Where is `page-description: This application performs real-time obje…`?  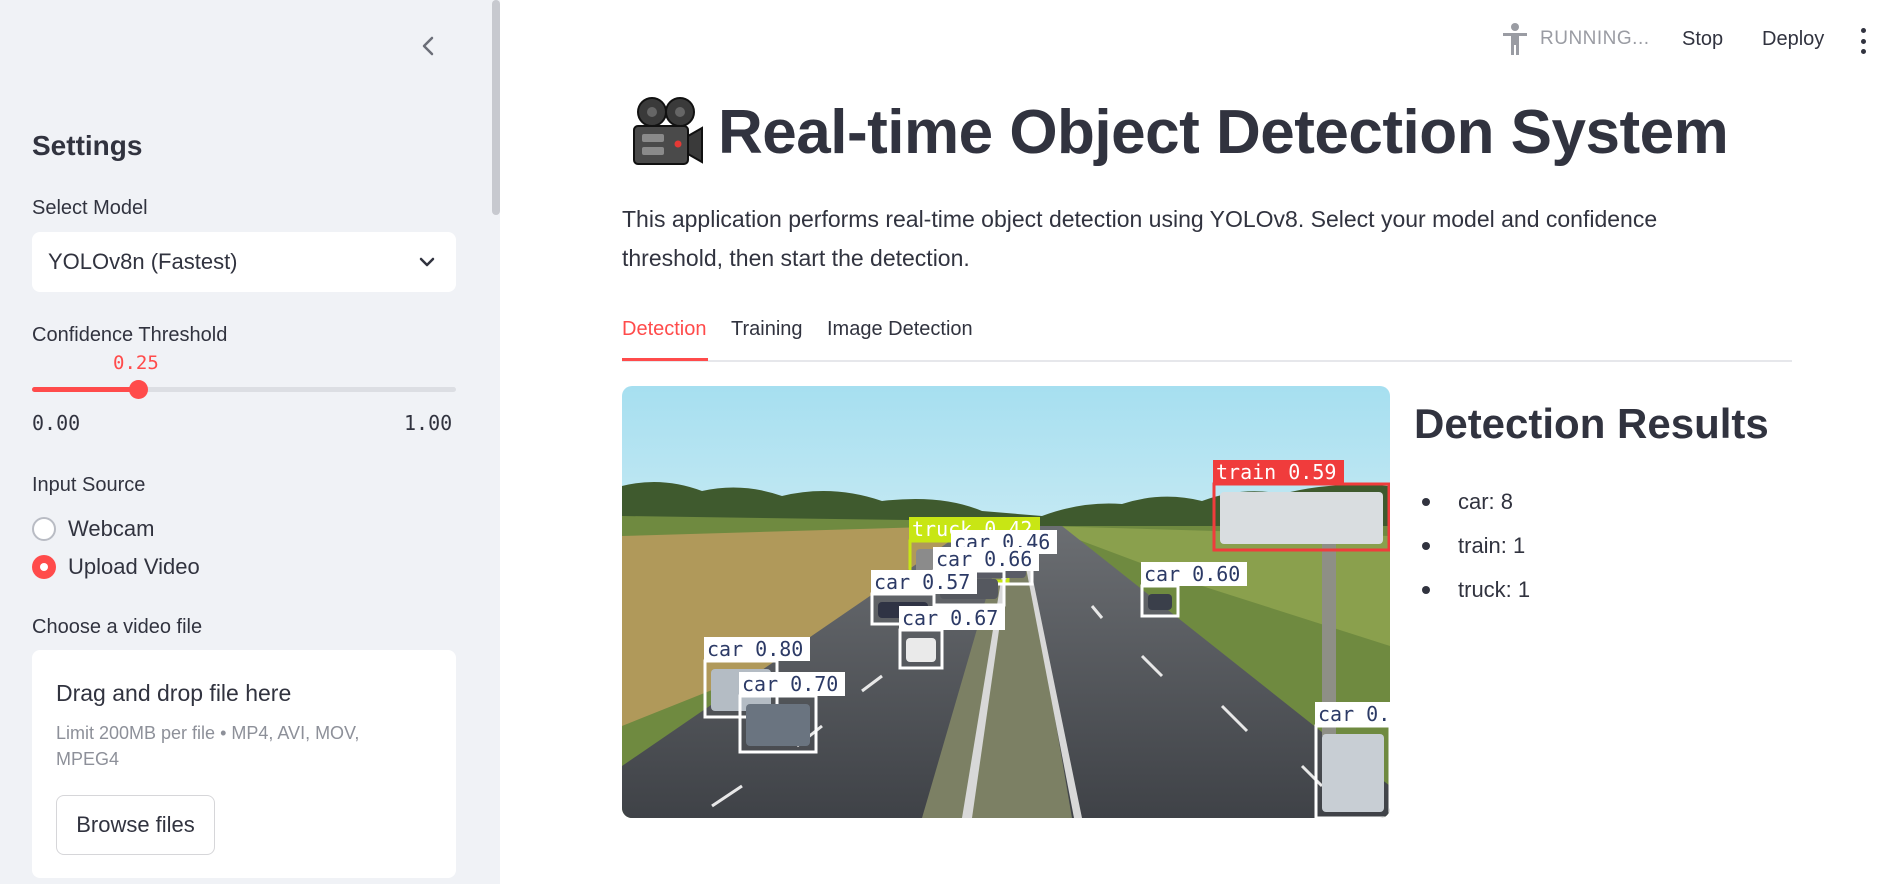
page-description: This application performs real-time obje… is located at coordinates (1140, 238).